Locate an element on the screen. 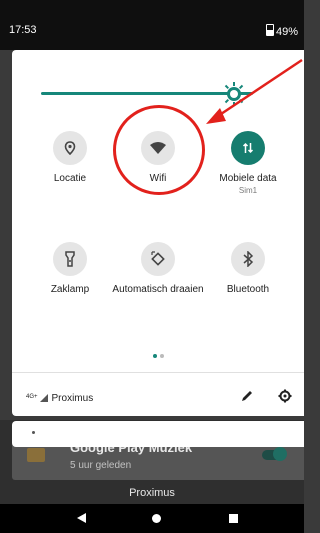 This screenshot has height=533, width=320. annotation-arrow is located at coordinates (254, 91).